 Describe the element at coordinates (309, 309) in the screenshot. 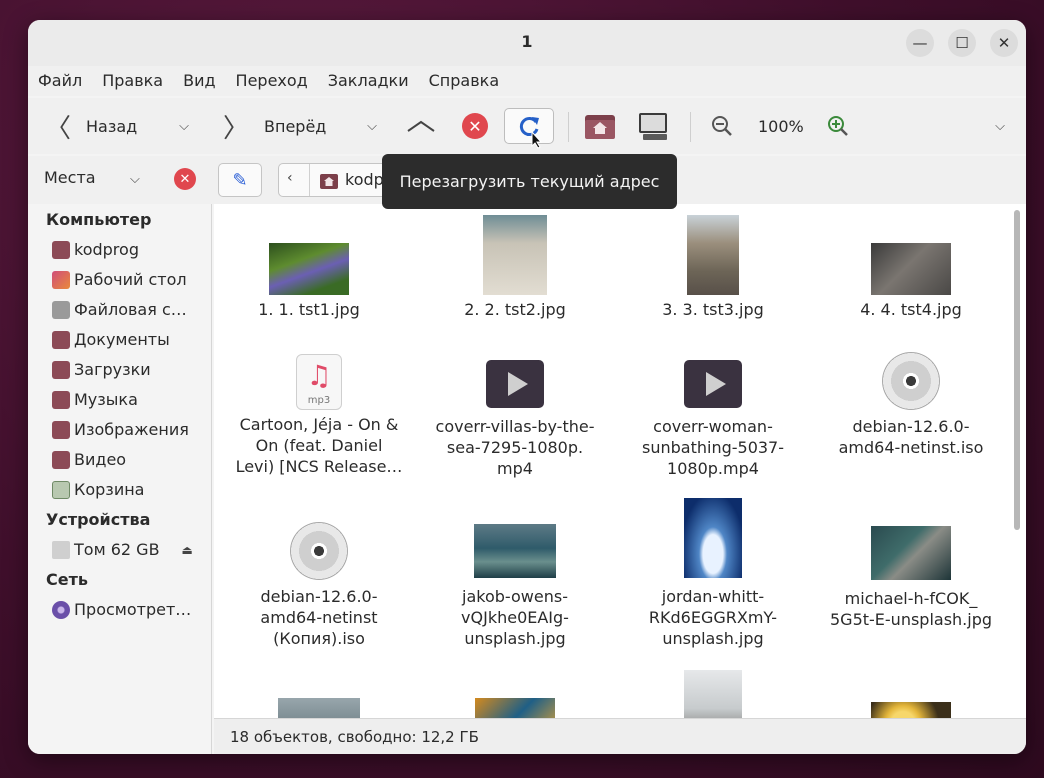

I see `file-name: 1. 1. tst1.jpg` at that location.